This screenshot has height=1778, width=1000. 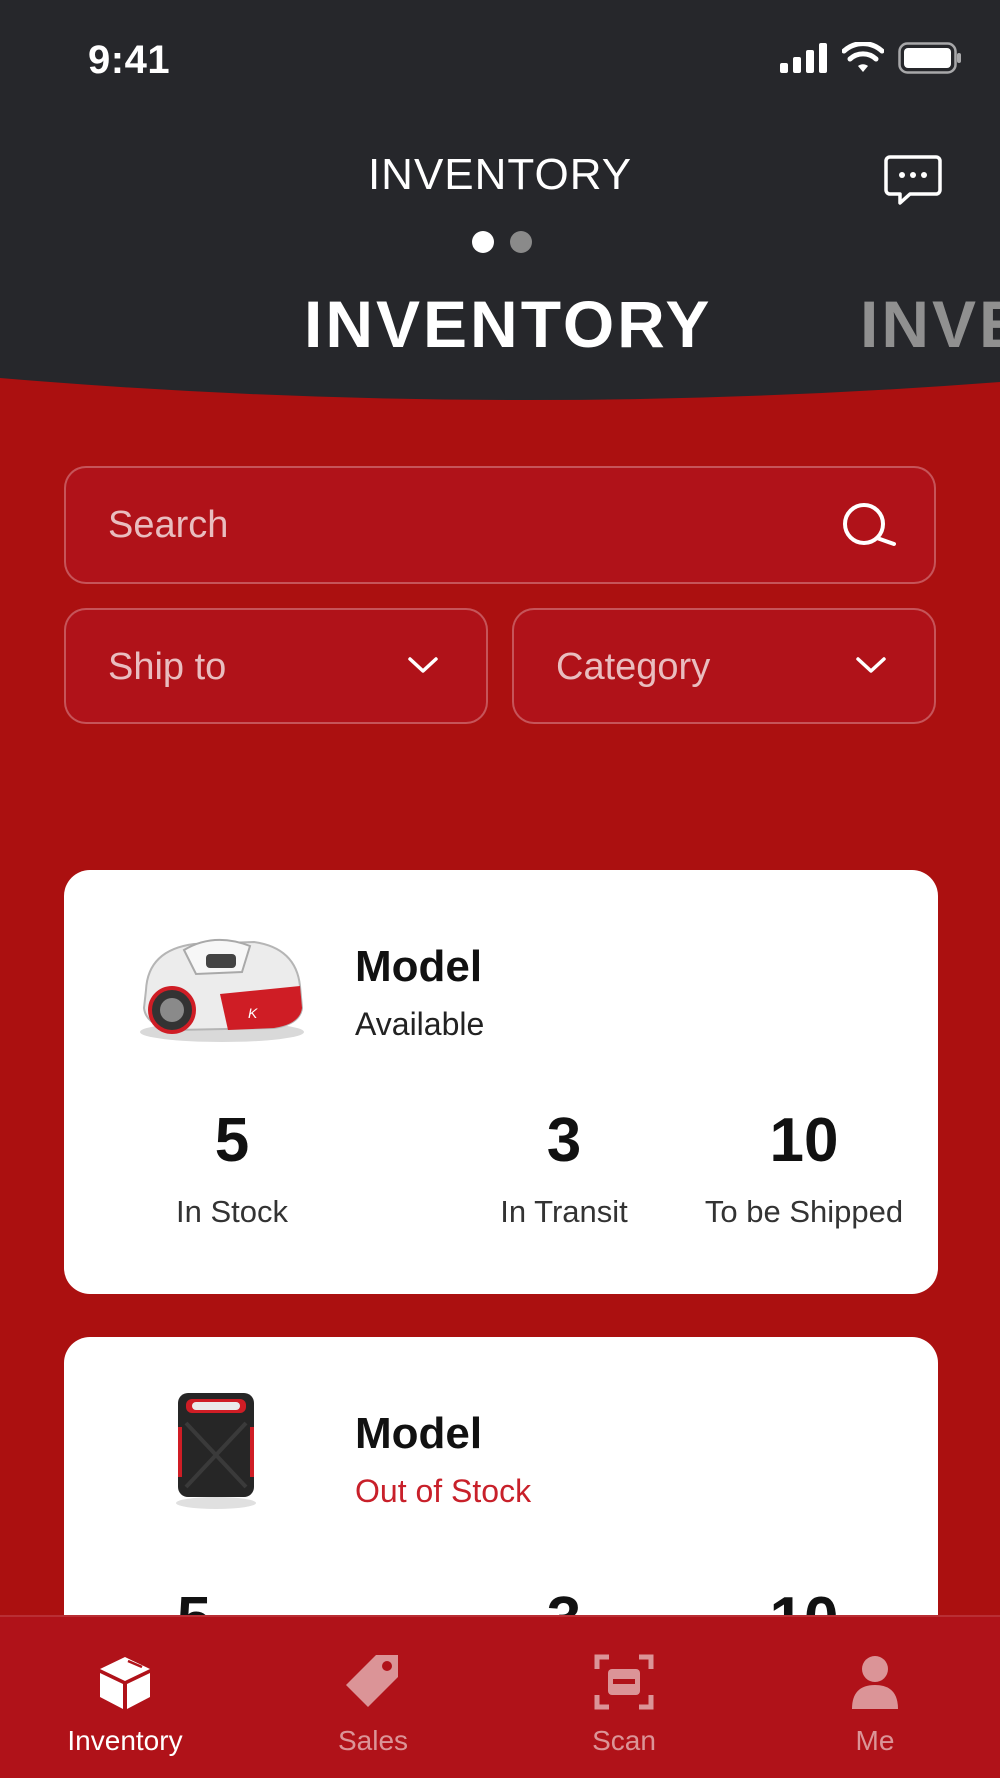 I want to click on product-status: Available, so click(x=420, y=1024).